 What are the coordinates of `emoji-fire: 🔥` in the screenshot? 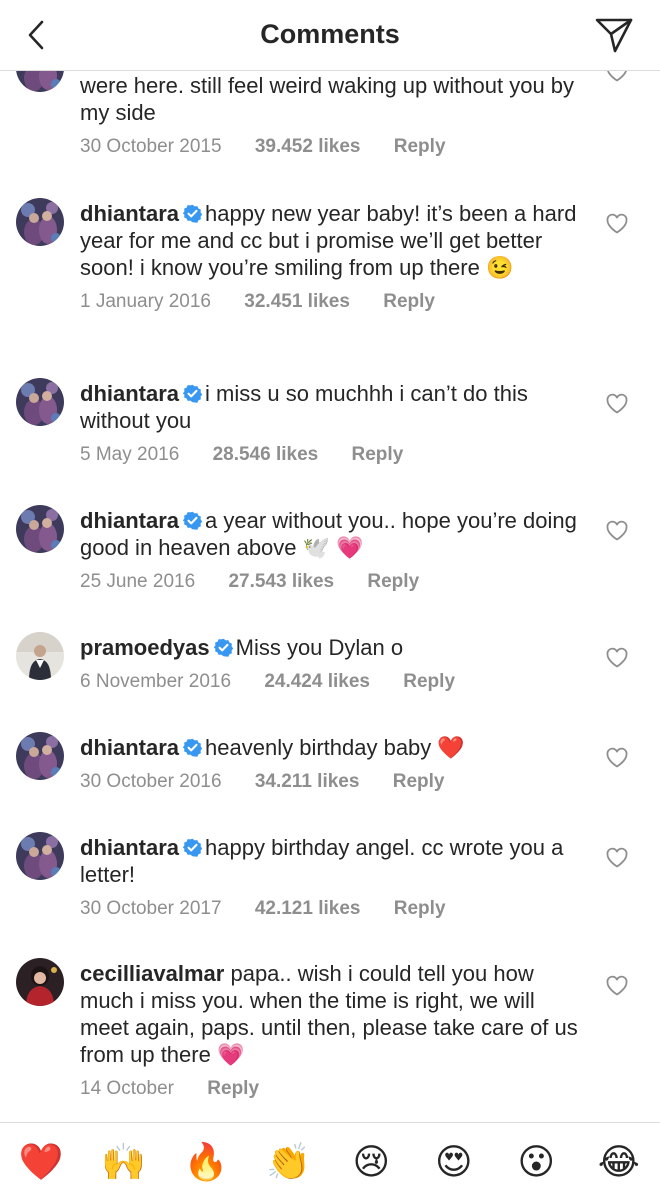 It's located at (206, 1162).